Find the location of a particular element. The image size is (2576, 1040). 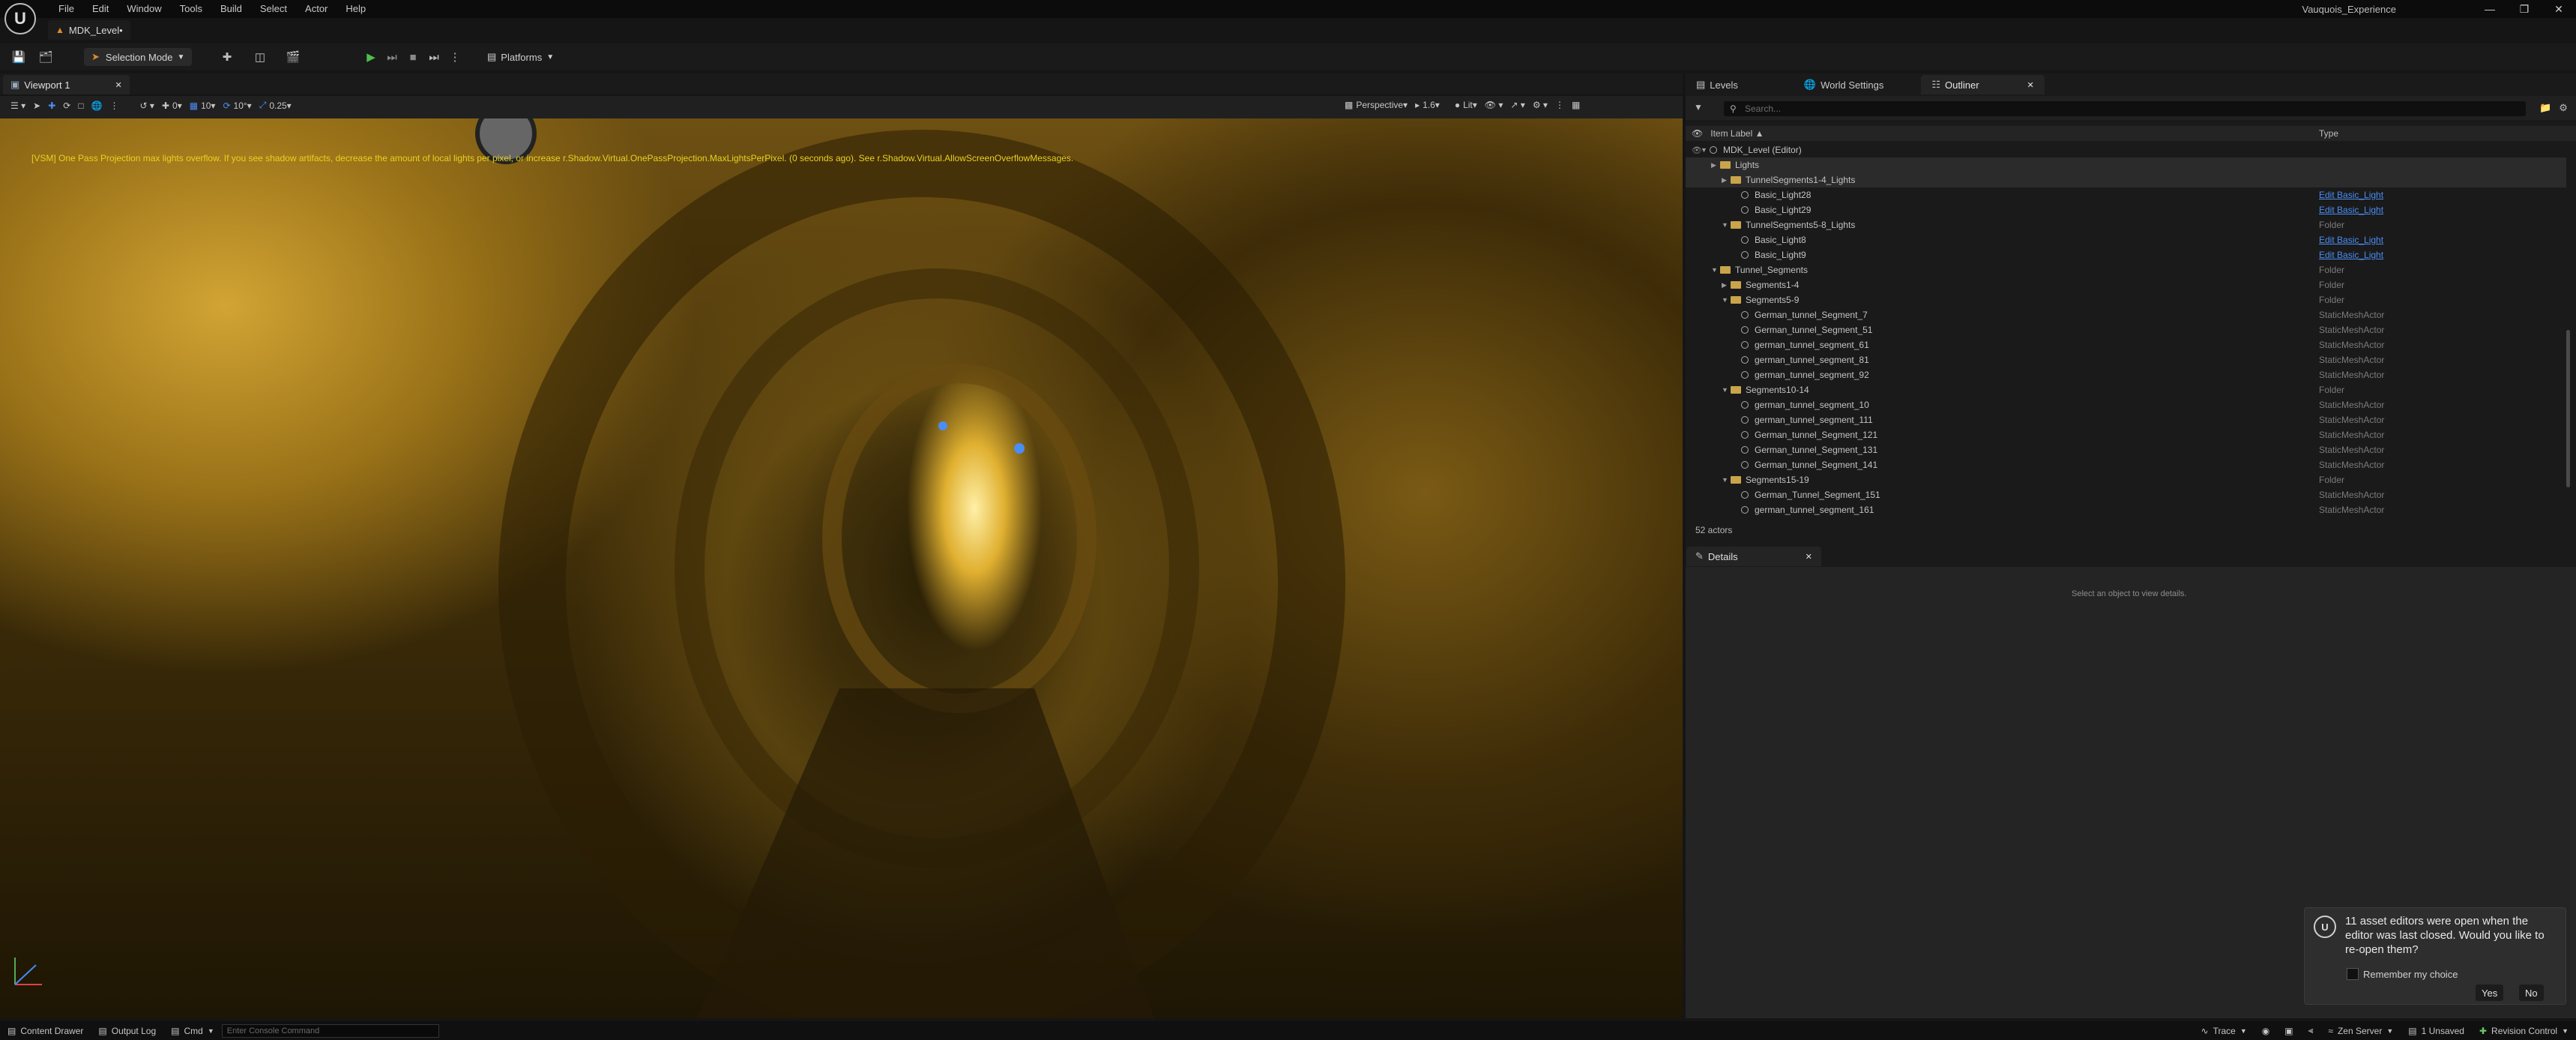

menu-edit: Edit is located at coordinates (100, 9).